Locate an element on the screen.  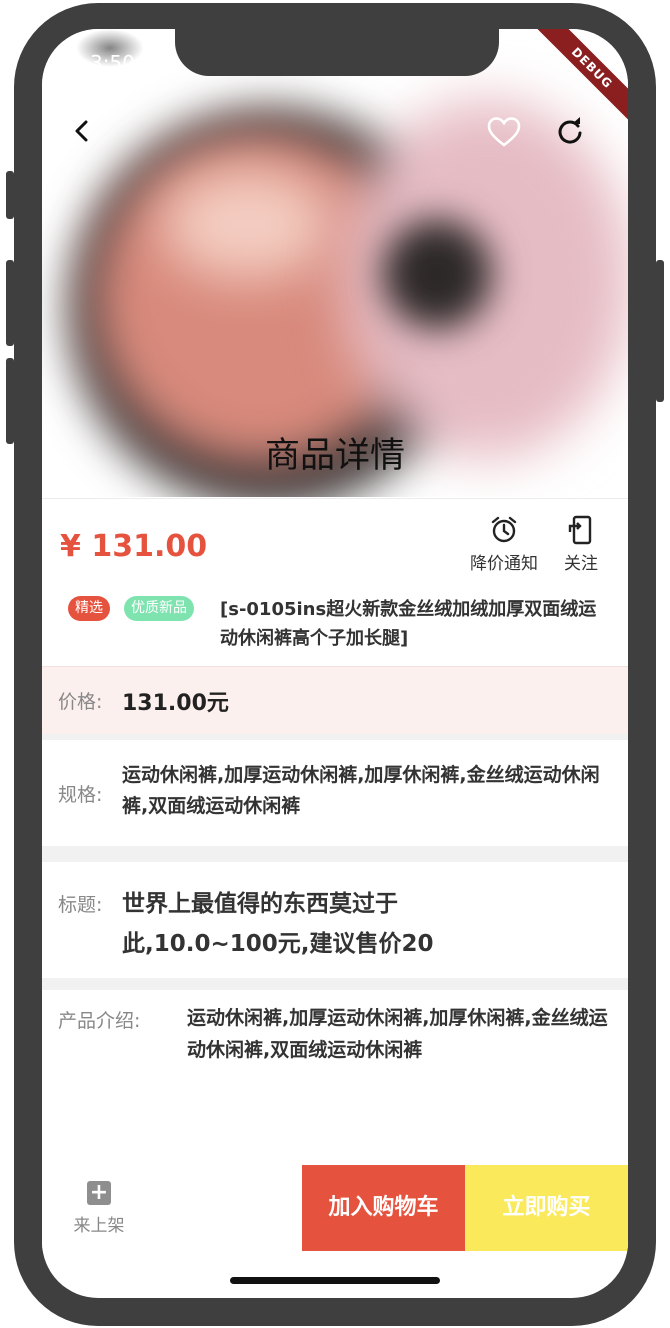
price-value: 131.00元 is located at coordinates (175, 703).